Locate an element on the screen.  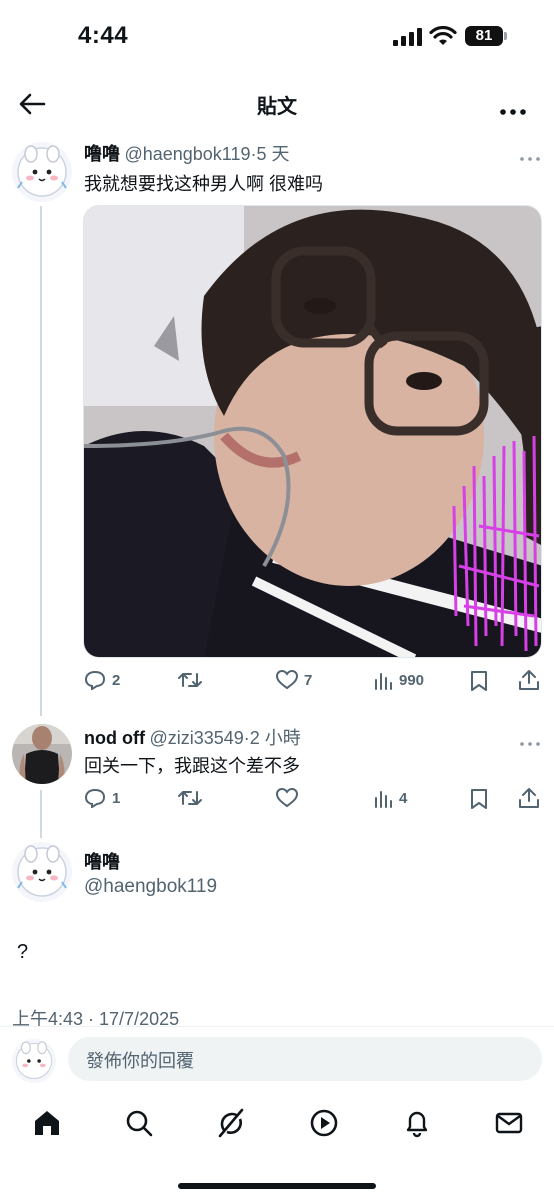
post-timestamp: 上午4:43 · 17/7/2025 is located at coordinates (96, 1019).